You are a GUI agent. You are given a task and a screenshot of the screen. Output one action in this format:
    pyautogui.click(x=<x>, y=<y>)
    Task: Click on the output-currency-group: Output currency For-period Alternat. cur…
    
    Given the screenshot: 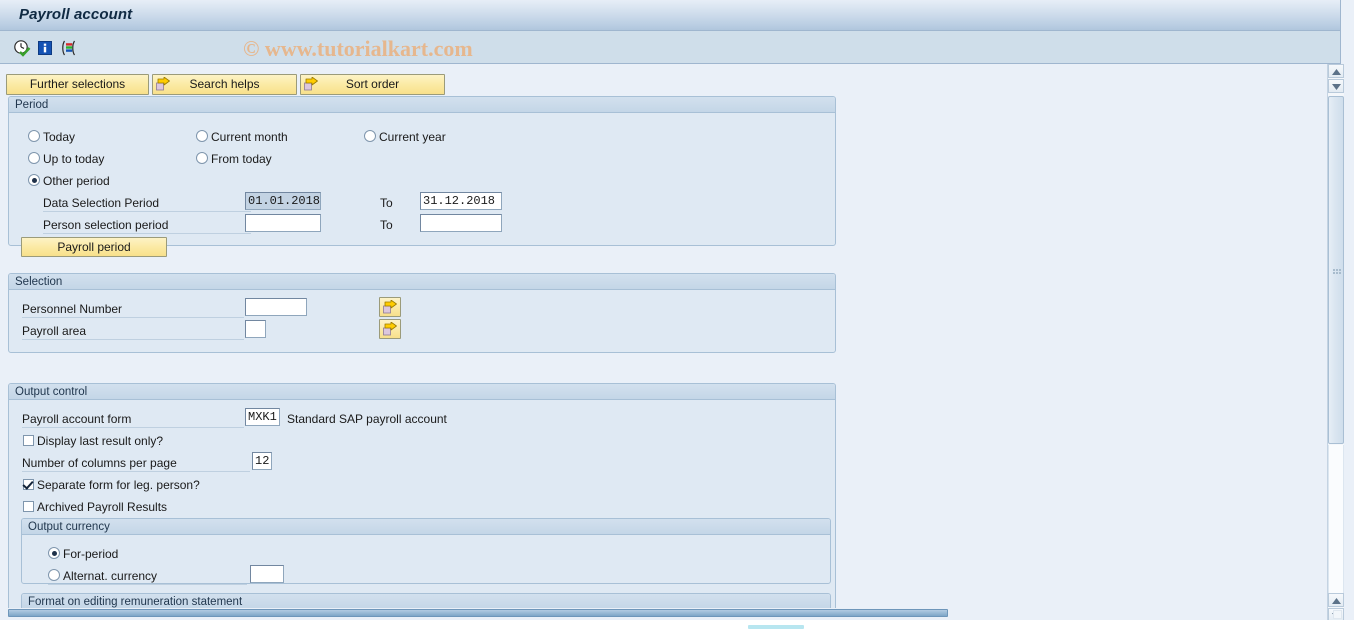 What is the action you would take?
    pyautogui.click(x=426, y=551)
    